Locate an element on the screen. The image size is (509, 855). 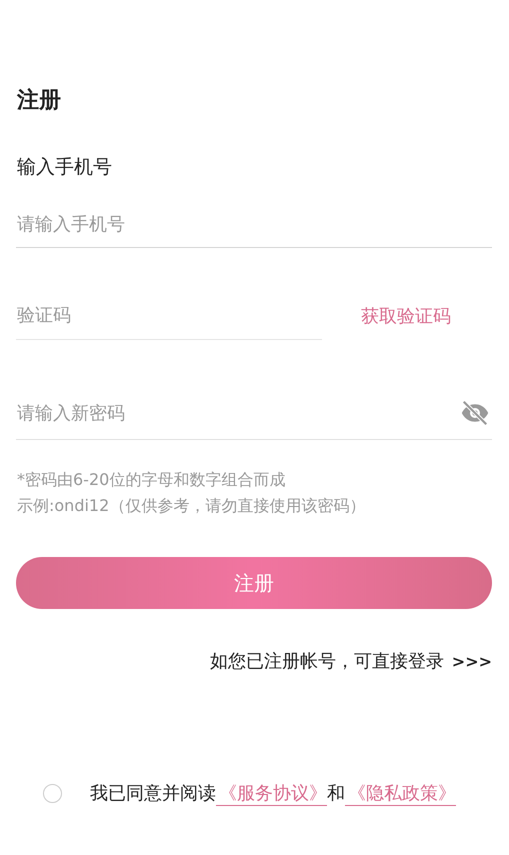
password-hint: 示例:ondi12（仅供参考，请勿直接使用该密码） is located at coordinates (191, 506).